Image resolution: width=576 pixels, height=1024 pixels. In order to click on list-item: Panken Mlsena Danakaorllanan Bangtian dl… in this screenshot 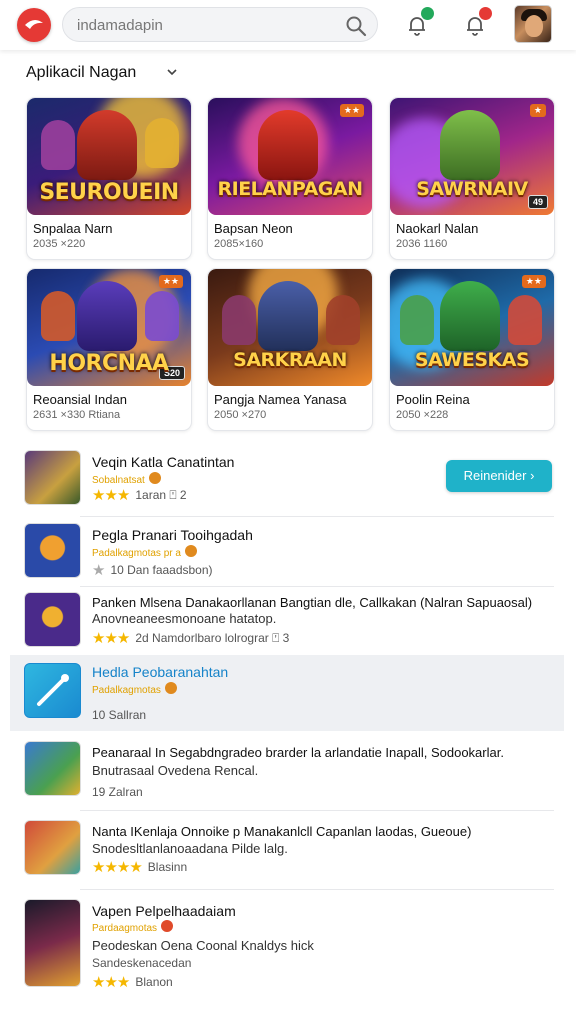, I will do `click(289, 621)`.